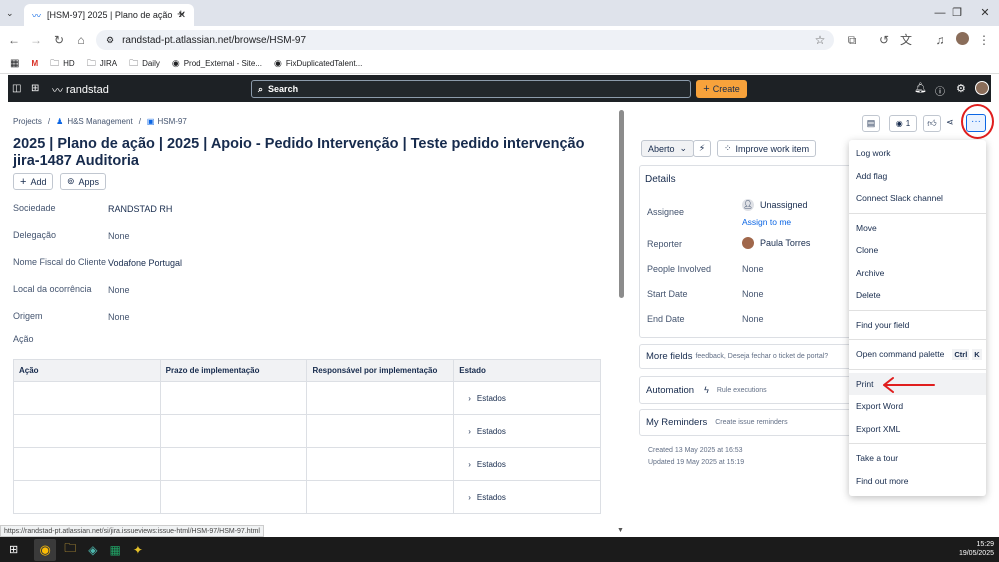 Image resolution: width=999 pixels, height=562 pixels. I want to click on forward-arrow-icon: →, so click(36, 40).